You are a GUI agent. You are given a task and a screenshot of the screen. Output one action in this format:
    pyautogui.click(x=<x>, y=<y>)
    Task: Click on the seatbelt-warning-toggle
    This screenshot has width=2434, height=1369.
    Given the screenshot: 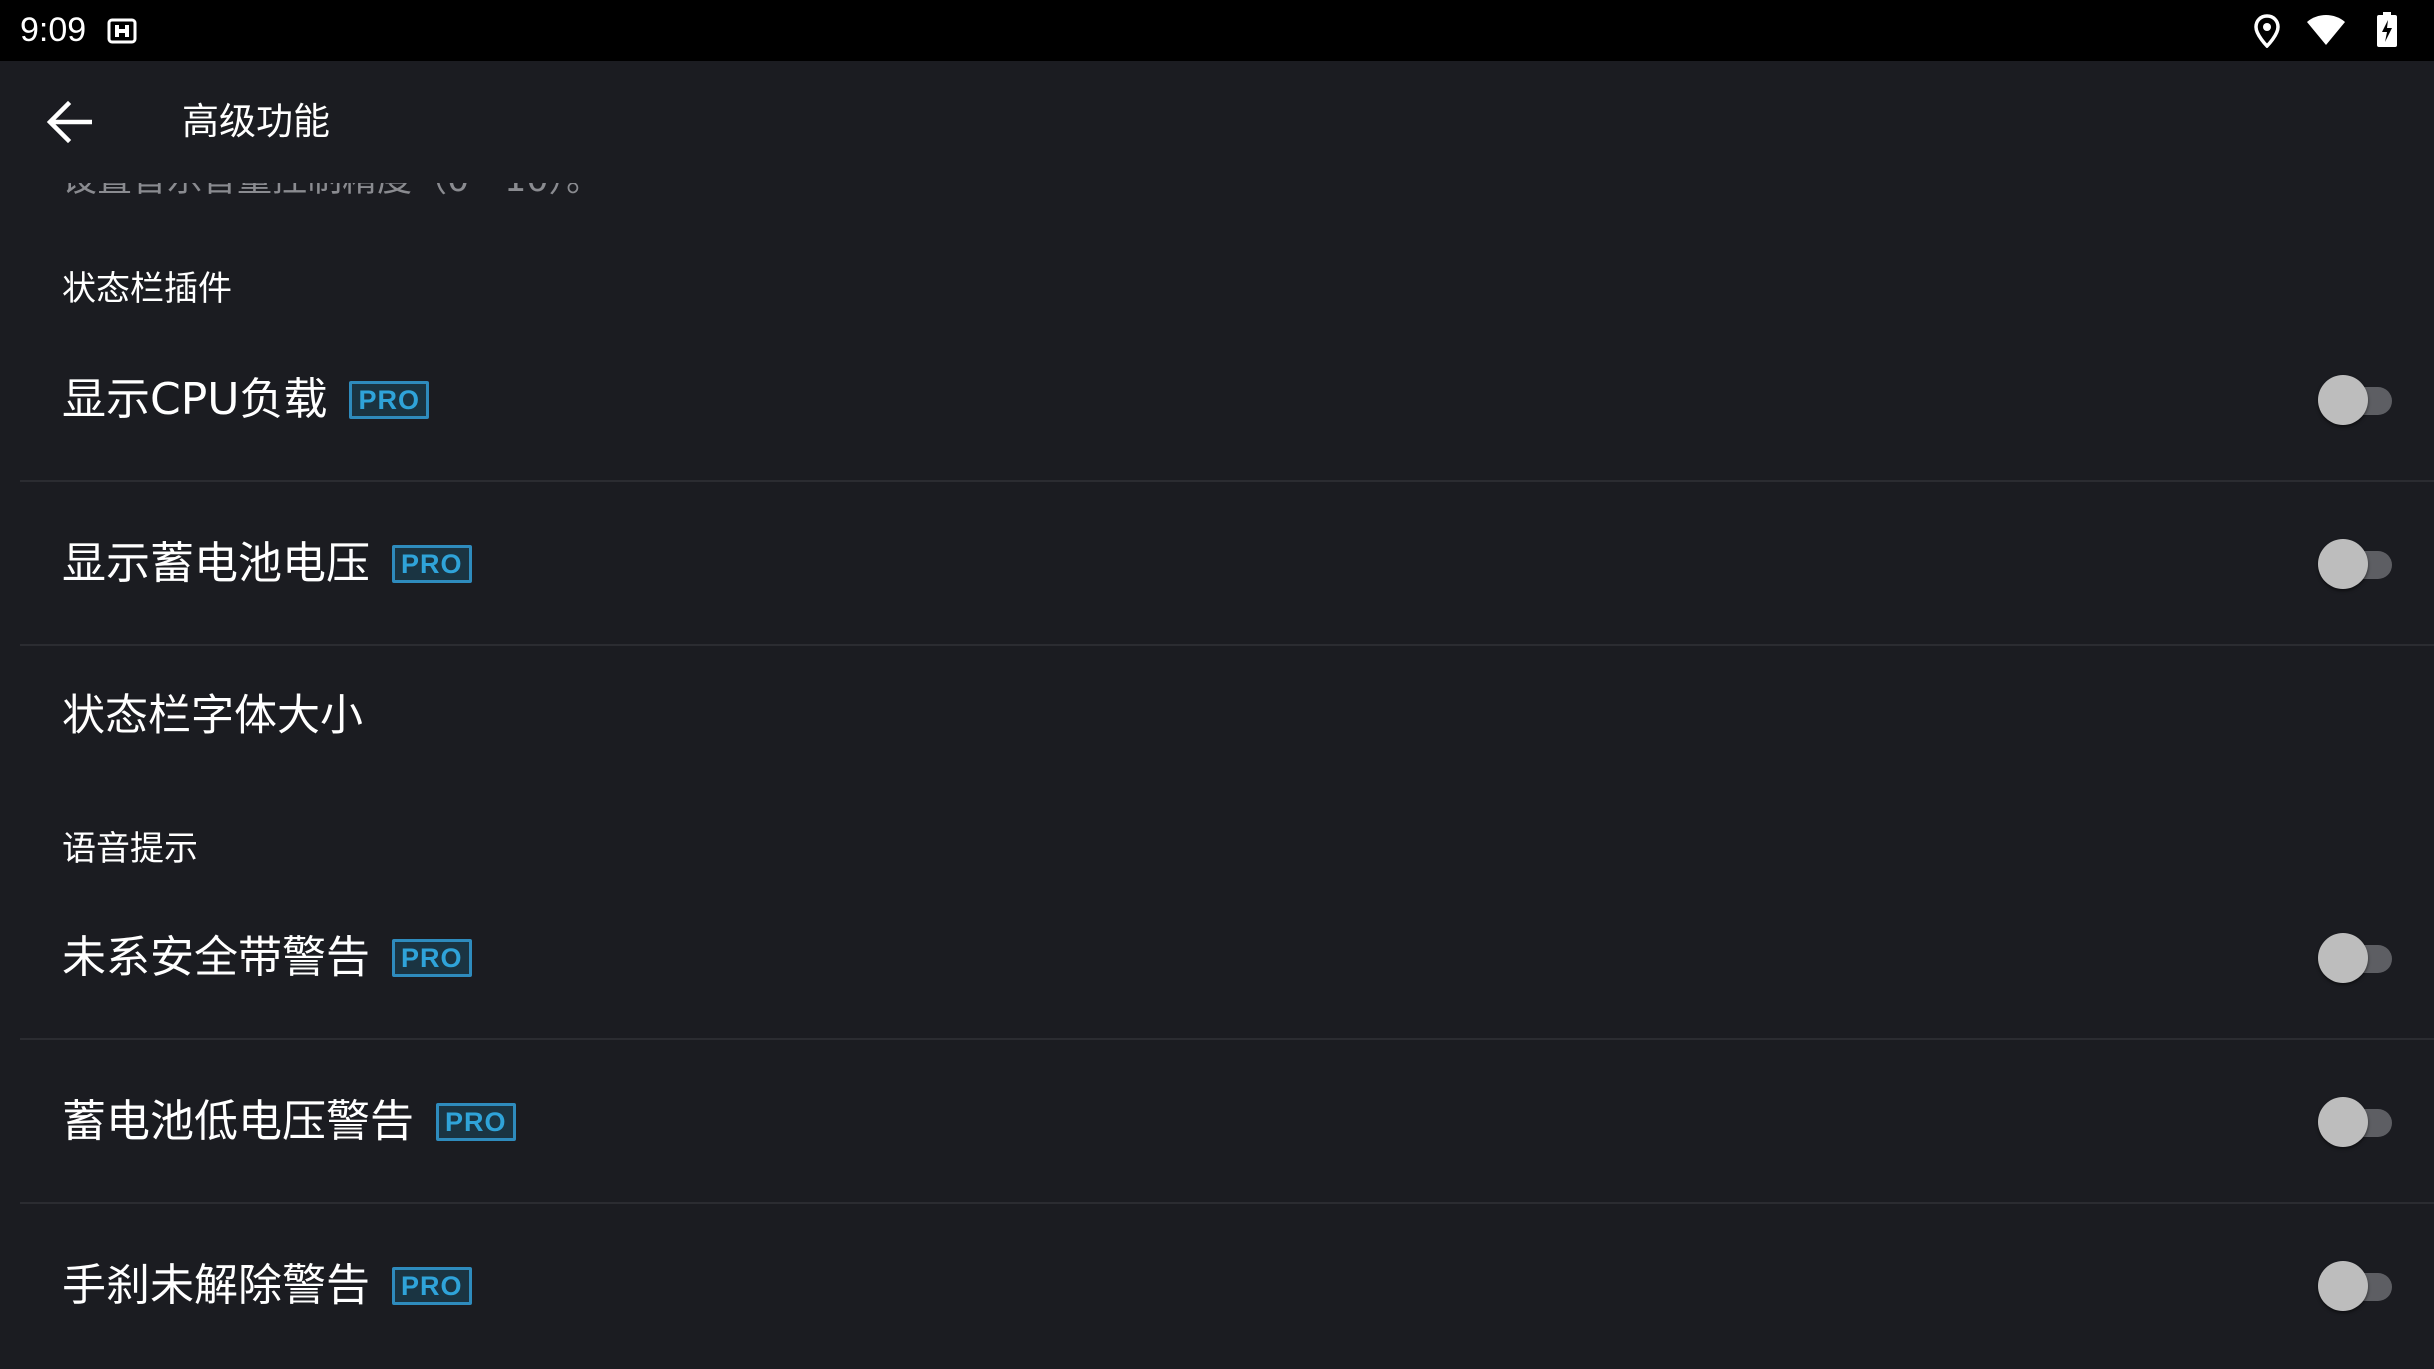 What is the action you would take?
    pyautogui.click(x=2356, y=958)
    